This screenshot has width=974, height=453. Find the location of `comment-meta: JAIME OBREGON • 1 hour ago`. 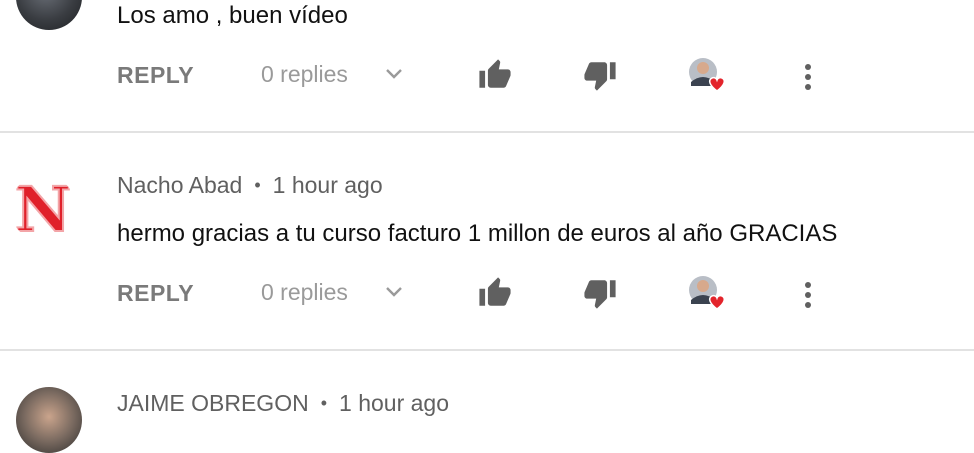

comment-meta: JAIME OBREGON • 1 hour ago is located at coordinates (283, 403).